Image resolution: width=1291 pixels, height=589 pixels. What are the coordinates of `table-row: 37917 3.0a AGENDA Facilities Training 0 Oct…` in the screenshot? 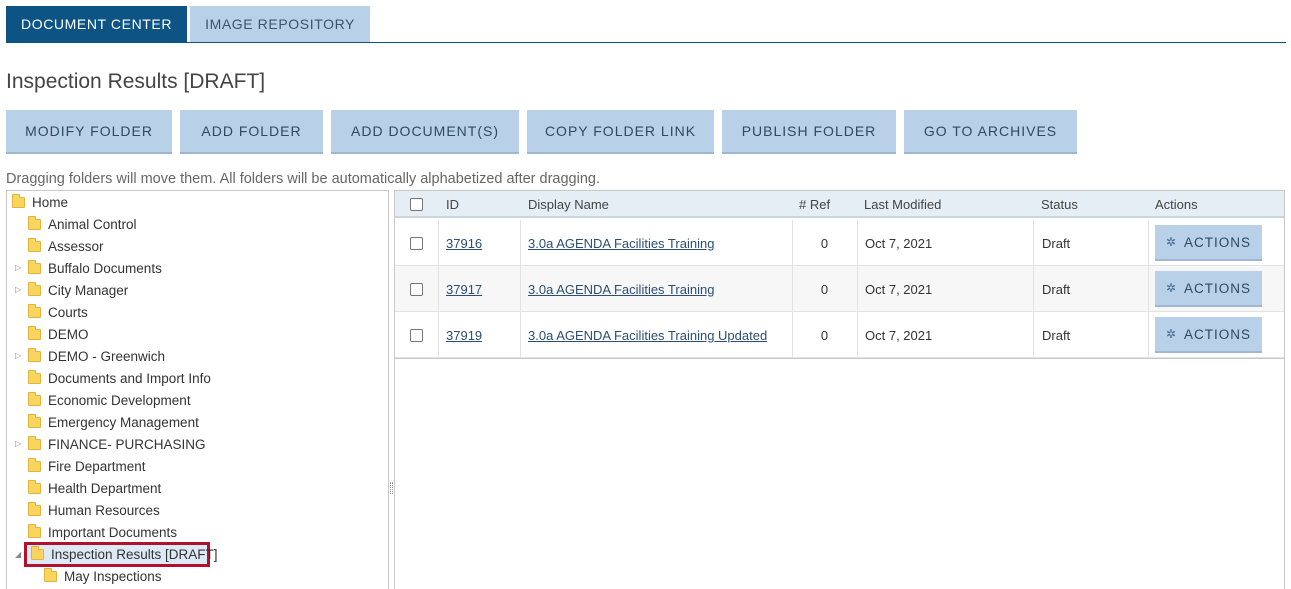 It's located at (839, 289).